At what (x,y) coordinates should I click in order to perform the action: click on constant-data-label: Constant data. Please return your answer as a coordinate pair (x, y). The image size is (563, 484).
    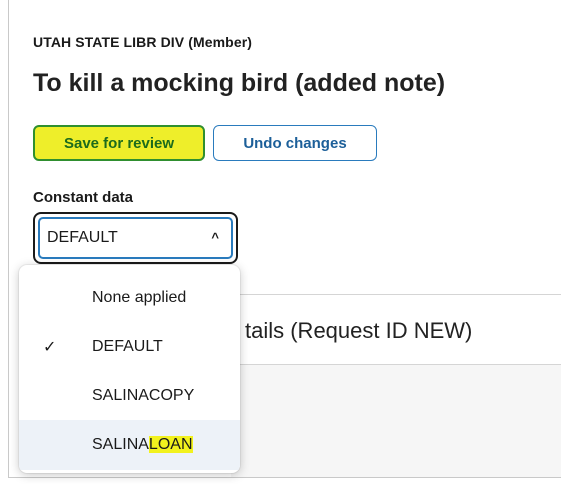
    Looking at the image, I should click on (83, 197).